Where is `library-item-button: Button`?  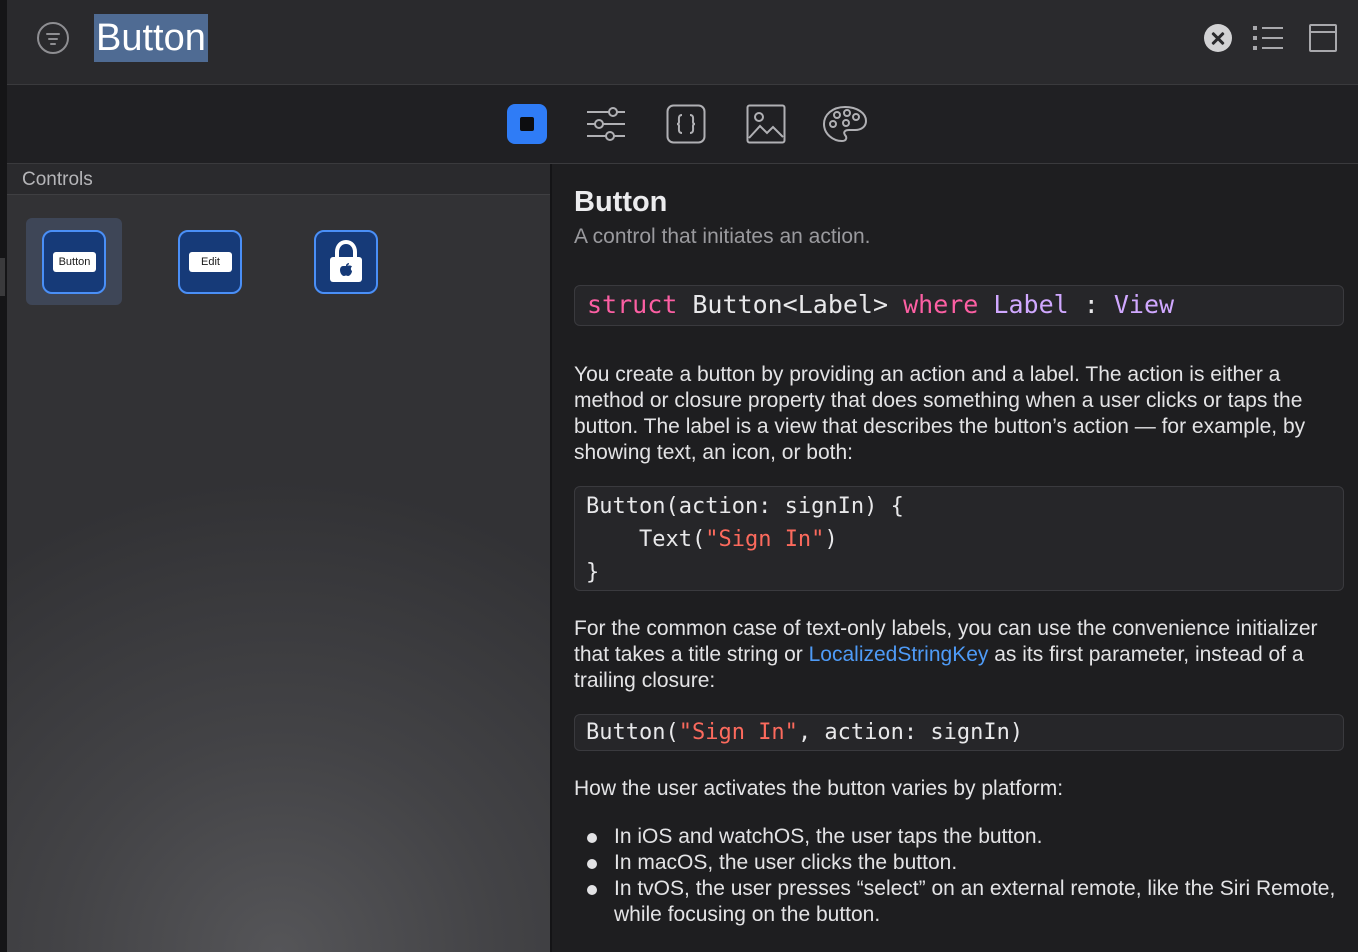
library-item-button: Button is located at coordinates (74, 262).